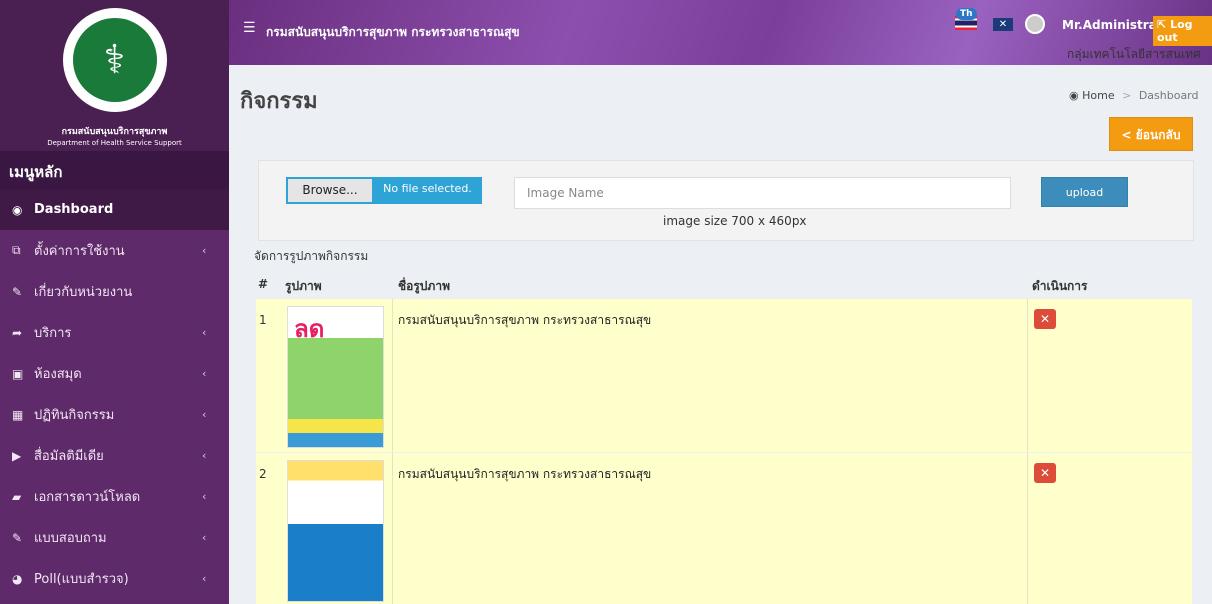 This screenshot has height=604, width=1212. I want to click on menu-header: เมนูหลัก, so click(114, 170).